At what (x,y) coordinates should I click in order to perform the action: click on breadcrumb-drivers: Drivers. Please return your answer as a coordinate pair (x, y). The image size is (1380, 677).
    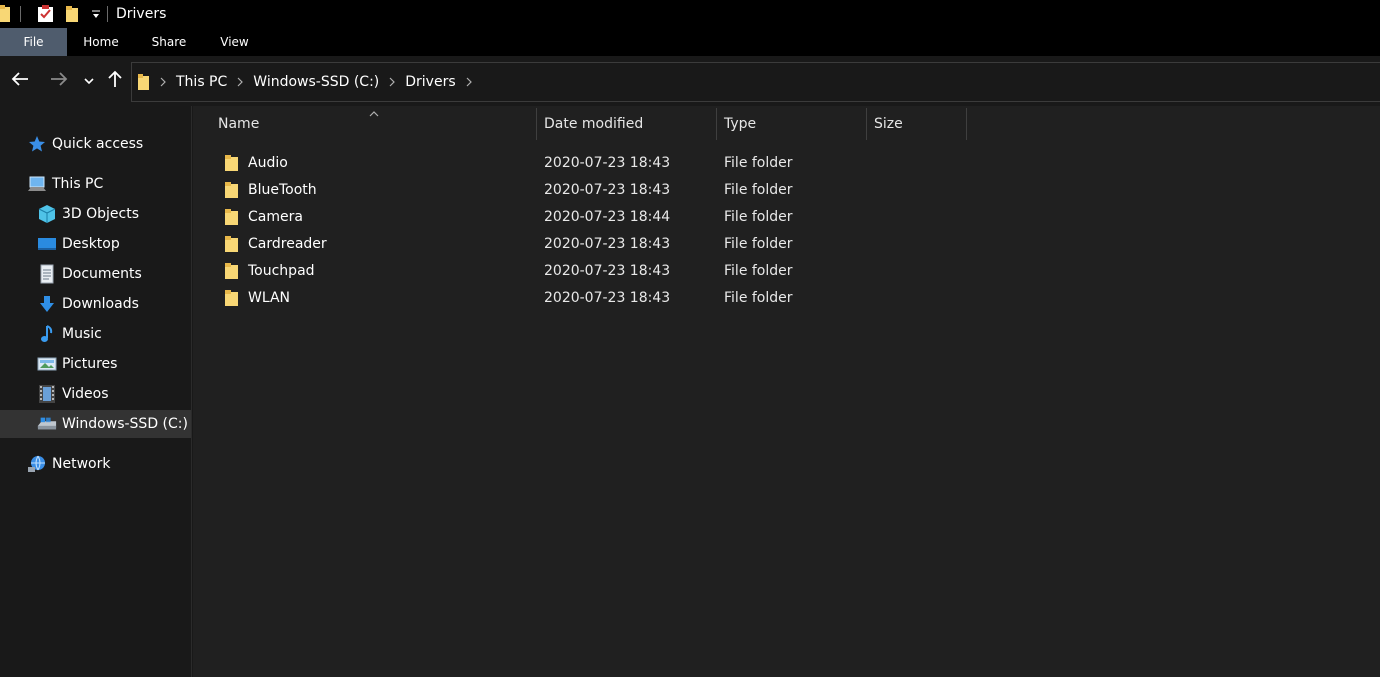
    Looking at the image, I should click on (430, 82).